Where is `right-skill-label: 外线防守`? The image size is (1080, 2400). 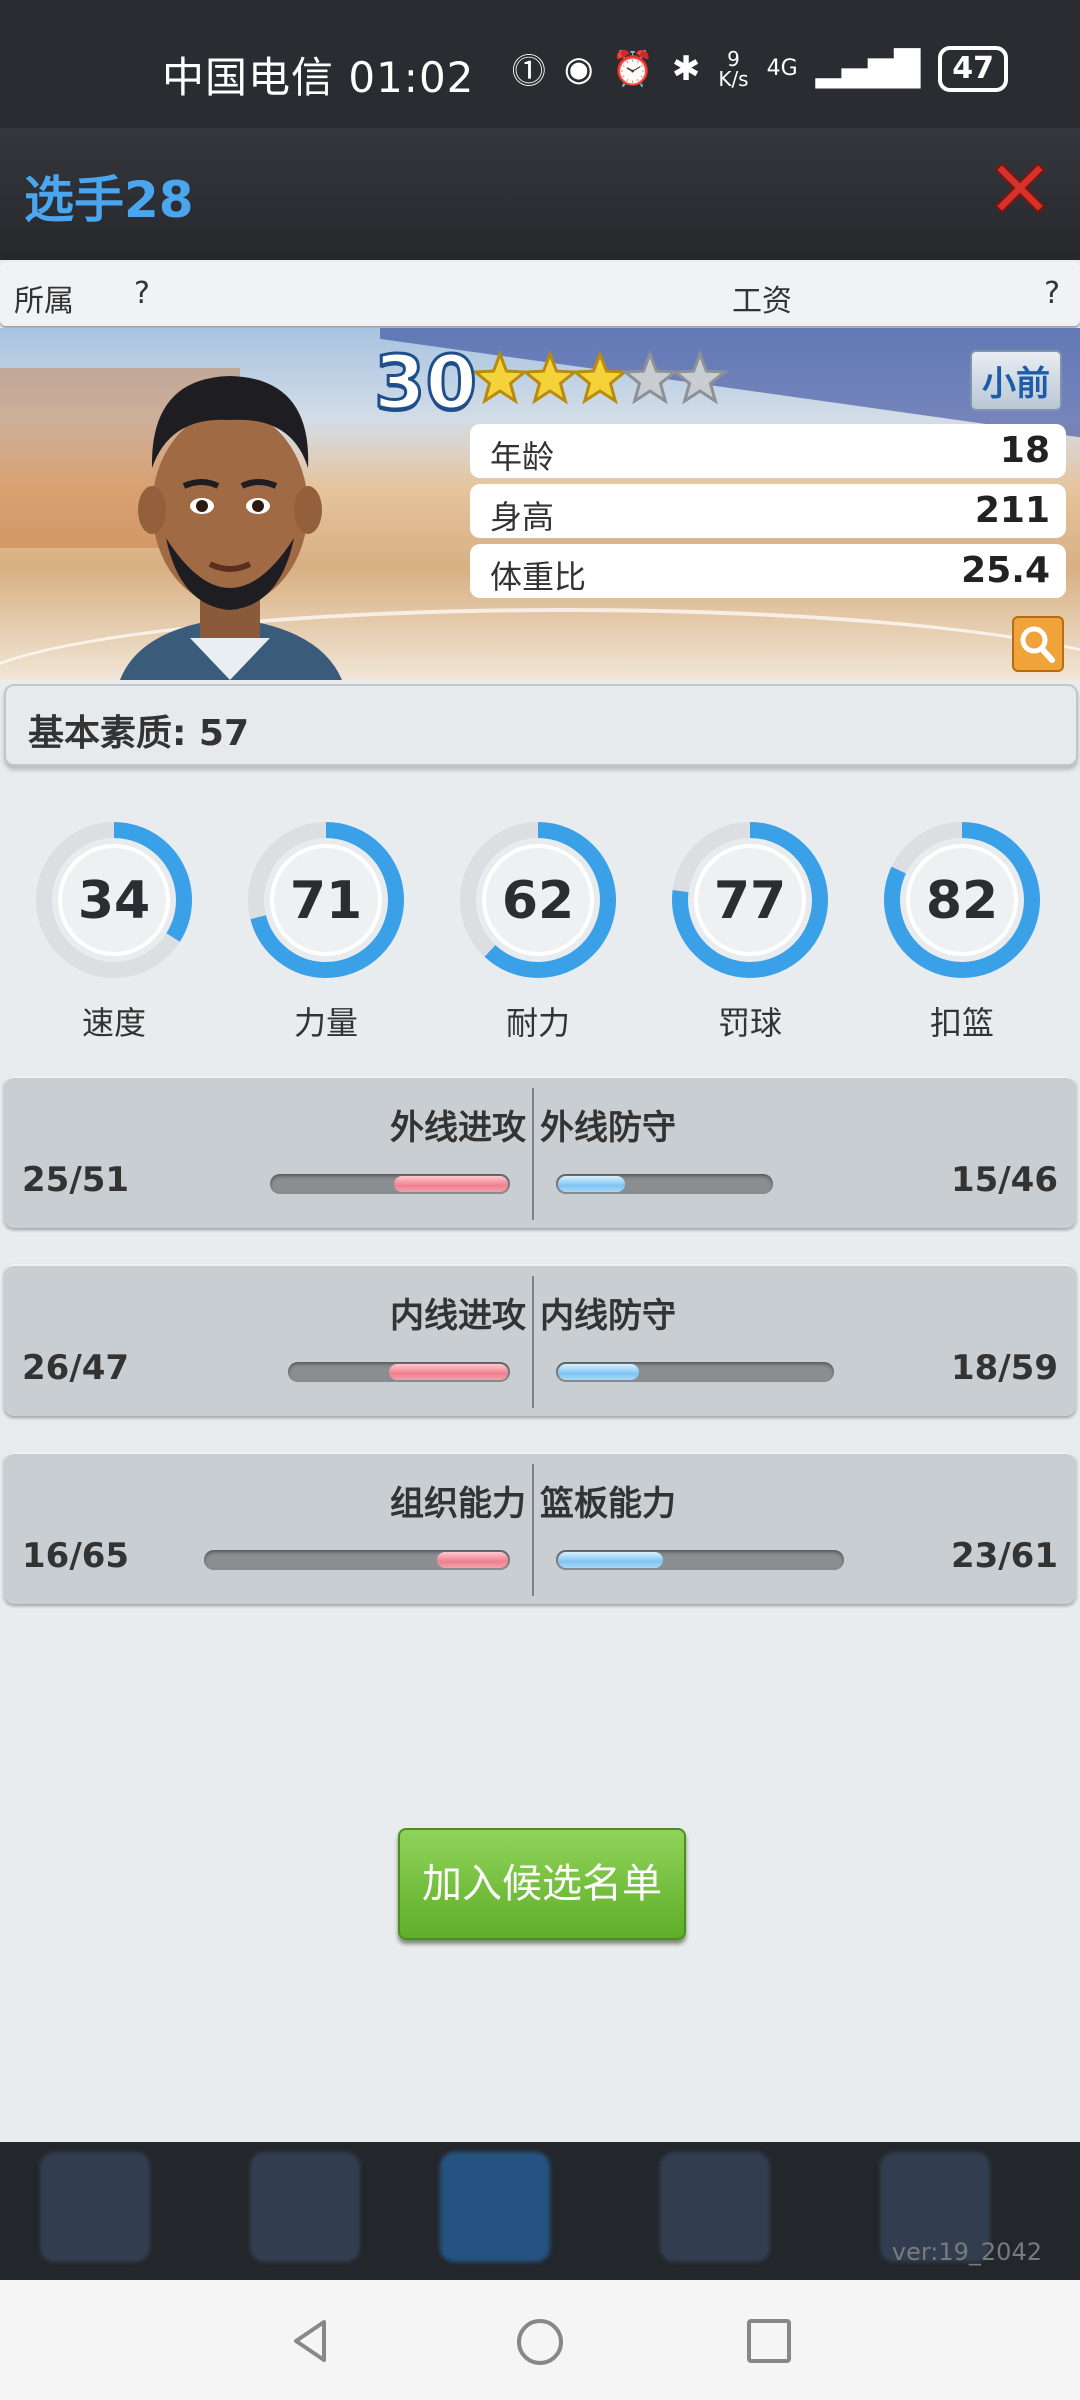
right-skill-label: 外线防守 is located at coordinates (608, 1128).